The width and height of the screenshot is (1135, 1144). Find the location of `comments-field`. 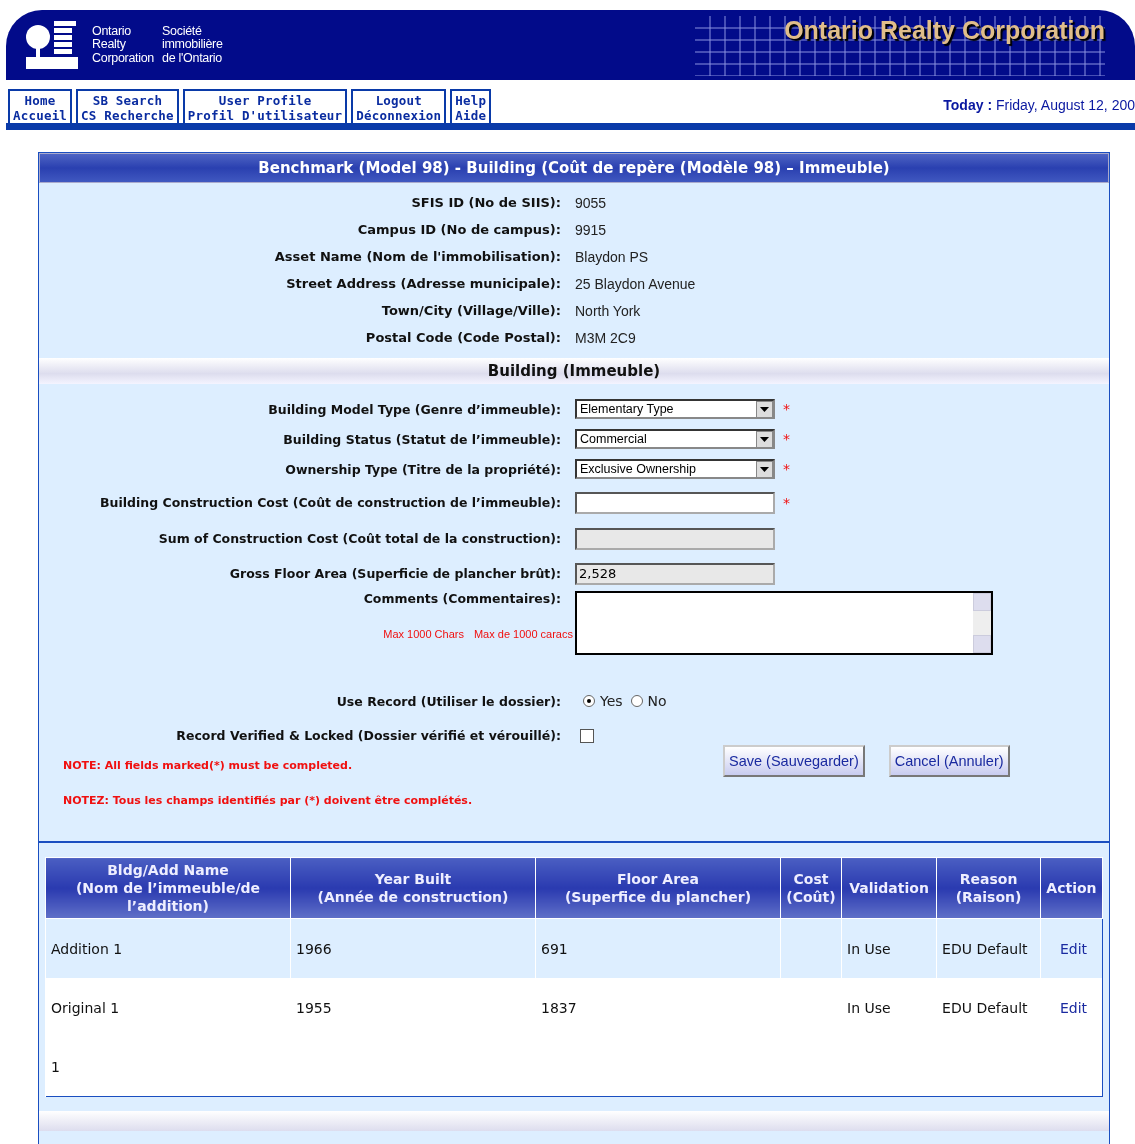

comments-field is located at coordinates (784, 623).